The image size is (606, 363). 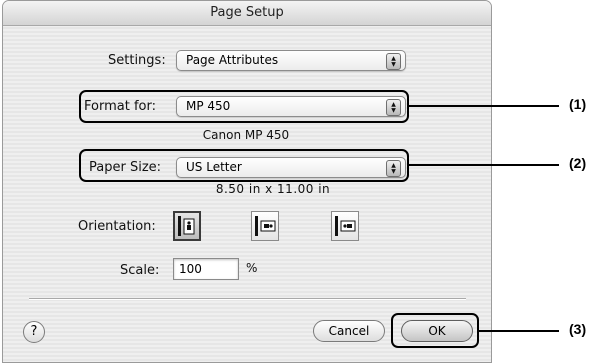 What do you see at coordinates (137, 60) in the screenshot?
I see `settings-label: Settings:` at bounding box center [137, 60].